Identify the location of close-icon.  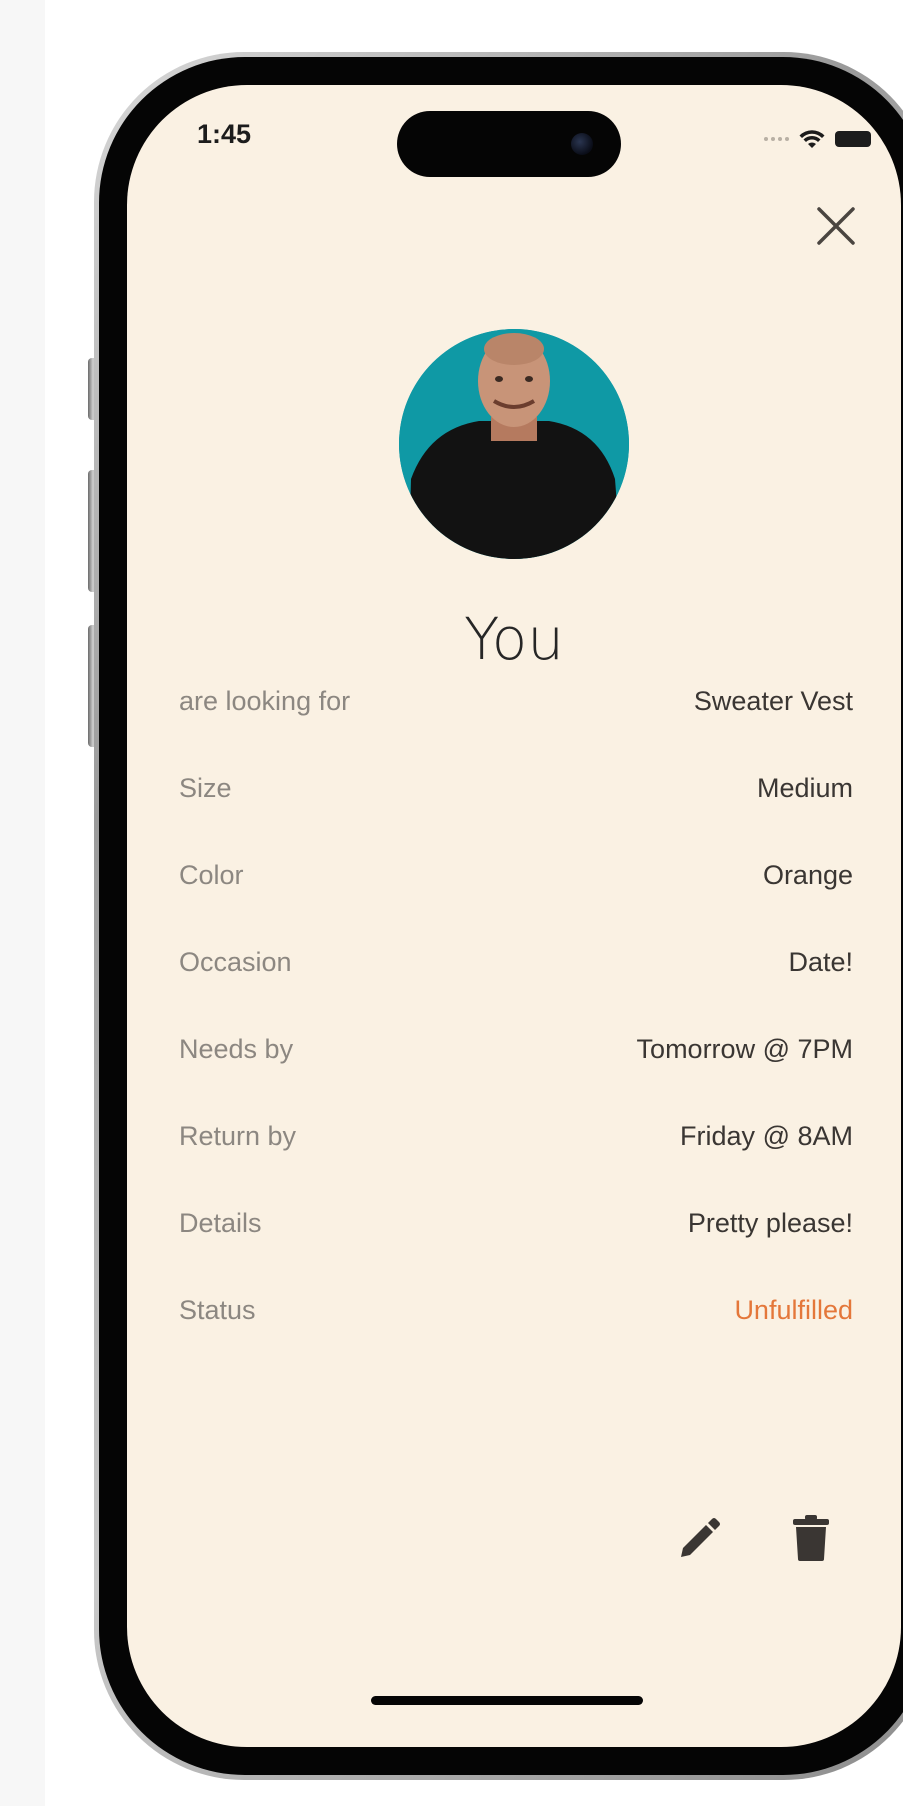
(836, 226).